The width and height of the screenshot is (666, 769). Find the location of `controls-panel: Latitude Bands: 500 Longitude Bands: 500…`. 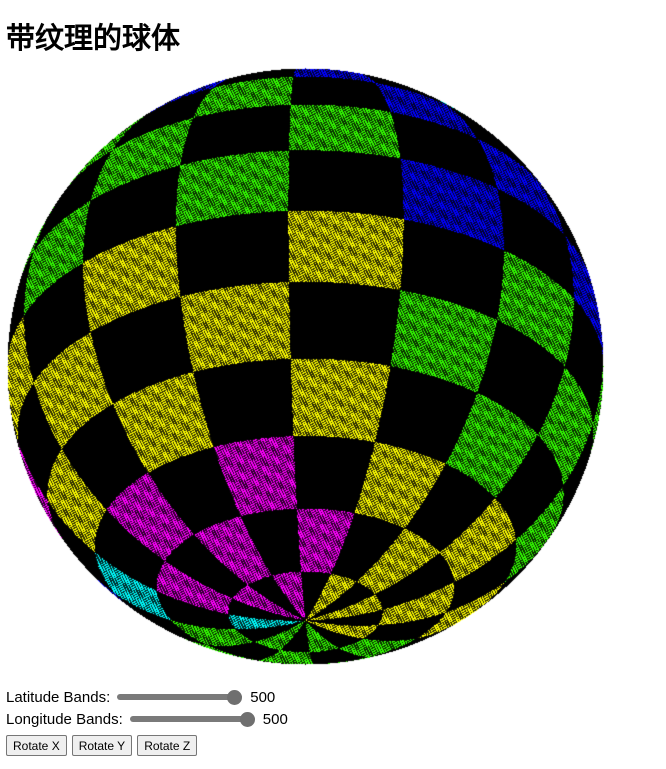

controls-panel: Latitude Bands: 500 Longitude Bands: 500… is located at coordinates (147, 721).